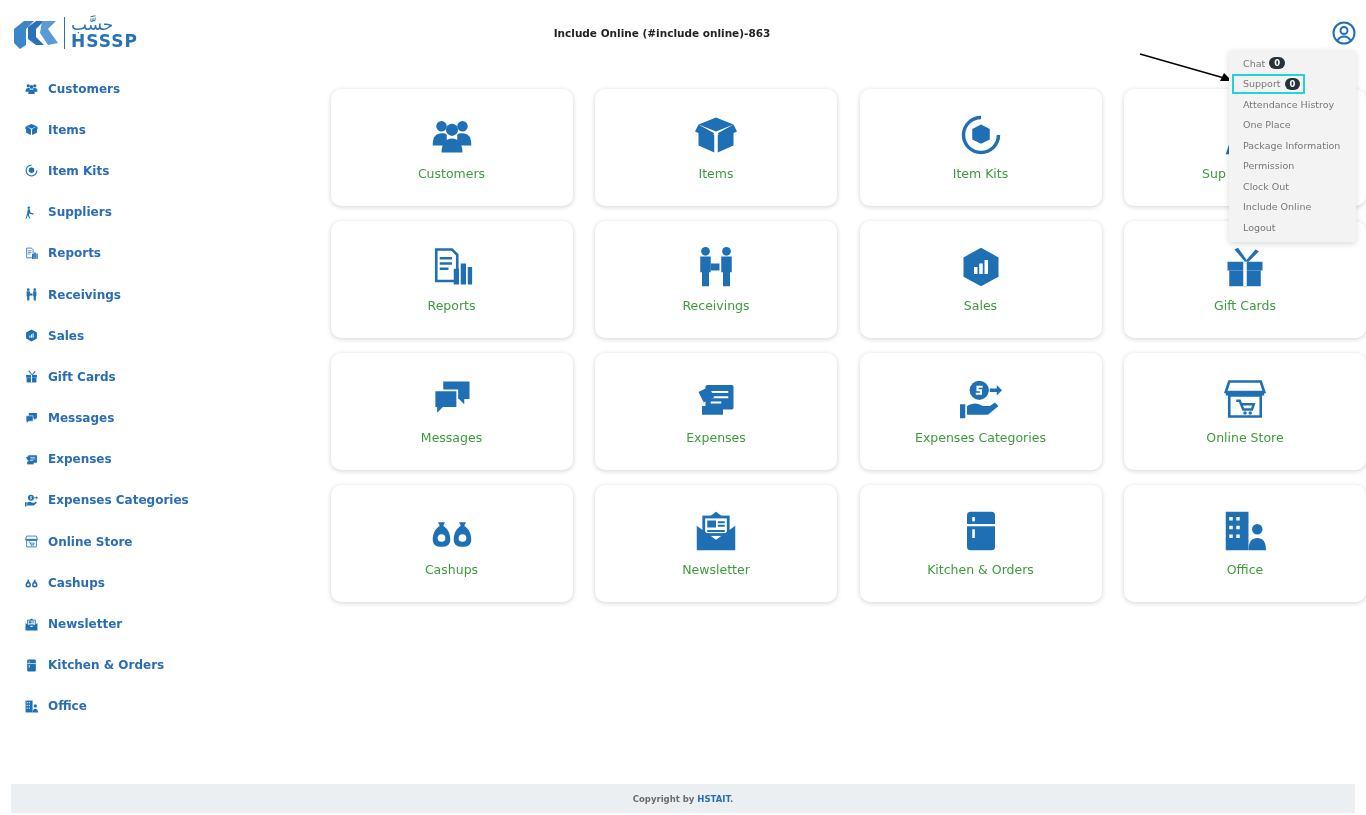 This screenshot has width=1366, height=815. What do you see at coordinates (106, 665) in the screenshot?
I see `sidebar-label: Kitchen & Orders` at bounding box center [106, 665].